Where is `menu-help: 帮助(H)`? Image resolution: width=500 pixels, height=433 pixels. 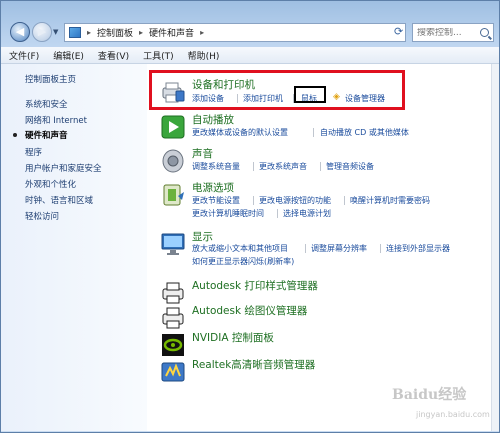 menu-help: 帮助(H) is located at coordinates (204, 55).